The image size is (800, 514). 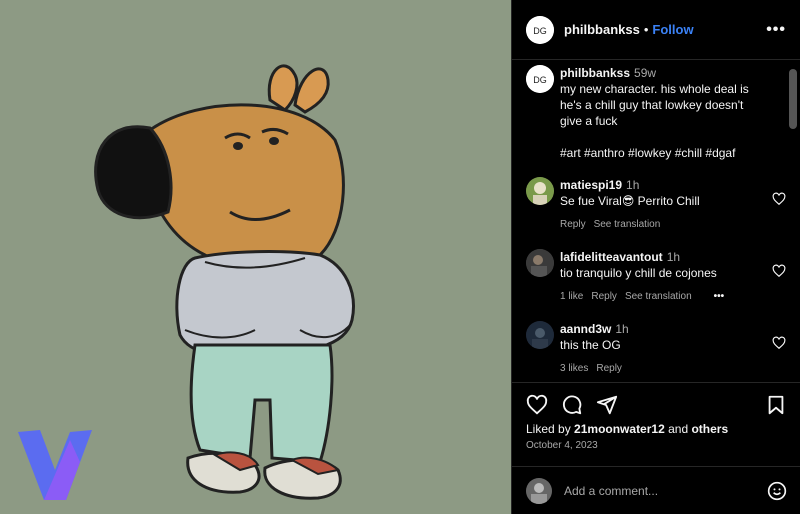 I want to click on comment-username: aannd3w, so click(x=585, y=329).